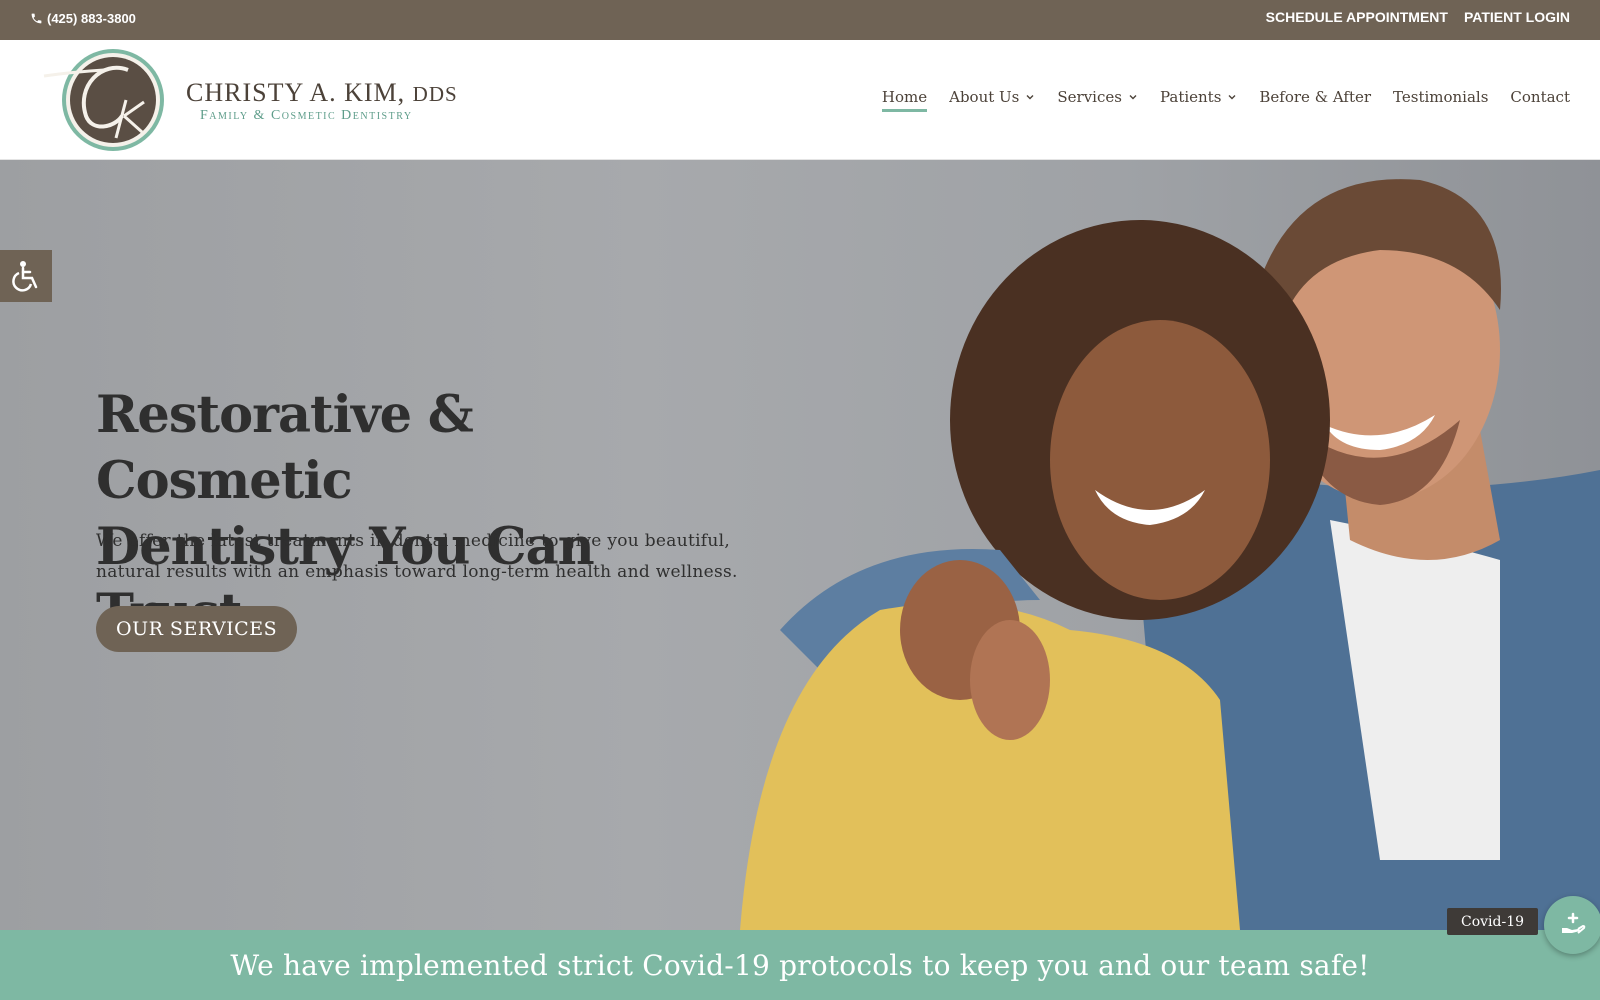  I want to click on nav-contact: Contact, so click(1540, 97).